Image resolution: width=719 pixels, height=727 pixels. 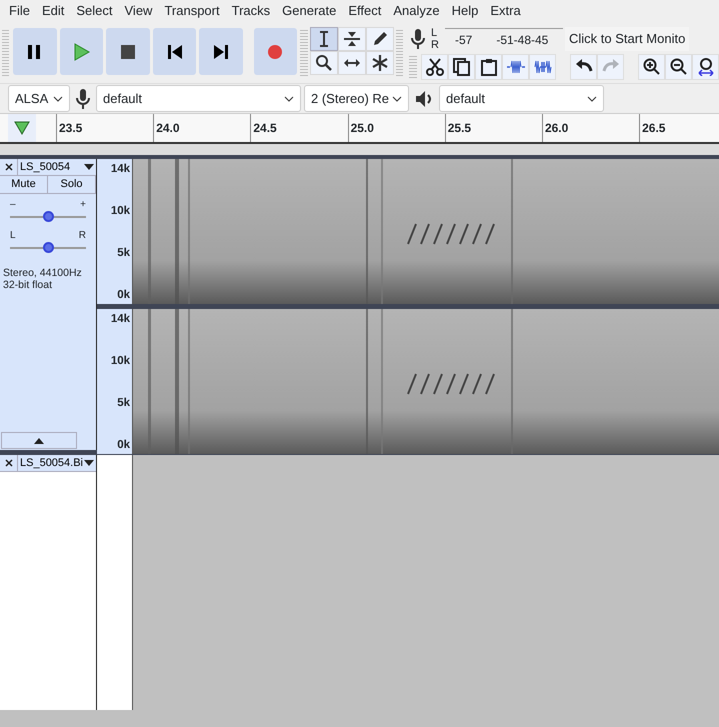 I want to click on zoom-in-button, so click(x=652, y=67).